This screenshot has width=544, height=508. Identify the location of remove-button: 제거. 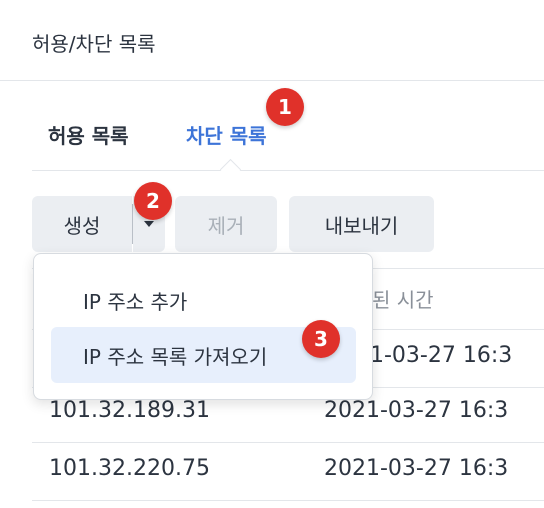
(226, 224).